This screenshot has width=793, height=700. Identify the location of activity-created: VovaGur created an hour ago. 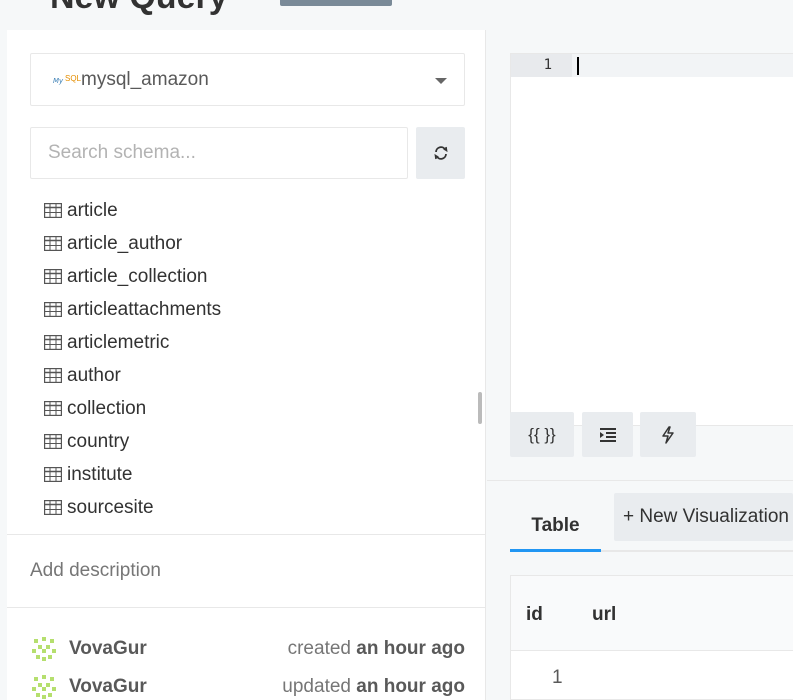
(247, 649).